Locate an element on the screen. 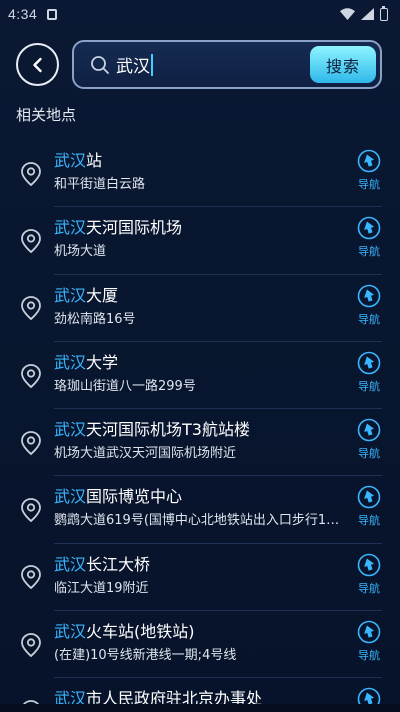 The width and height of the screenshot is (400, 712). navigation-bar is located at coordinates (200, 708).